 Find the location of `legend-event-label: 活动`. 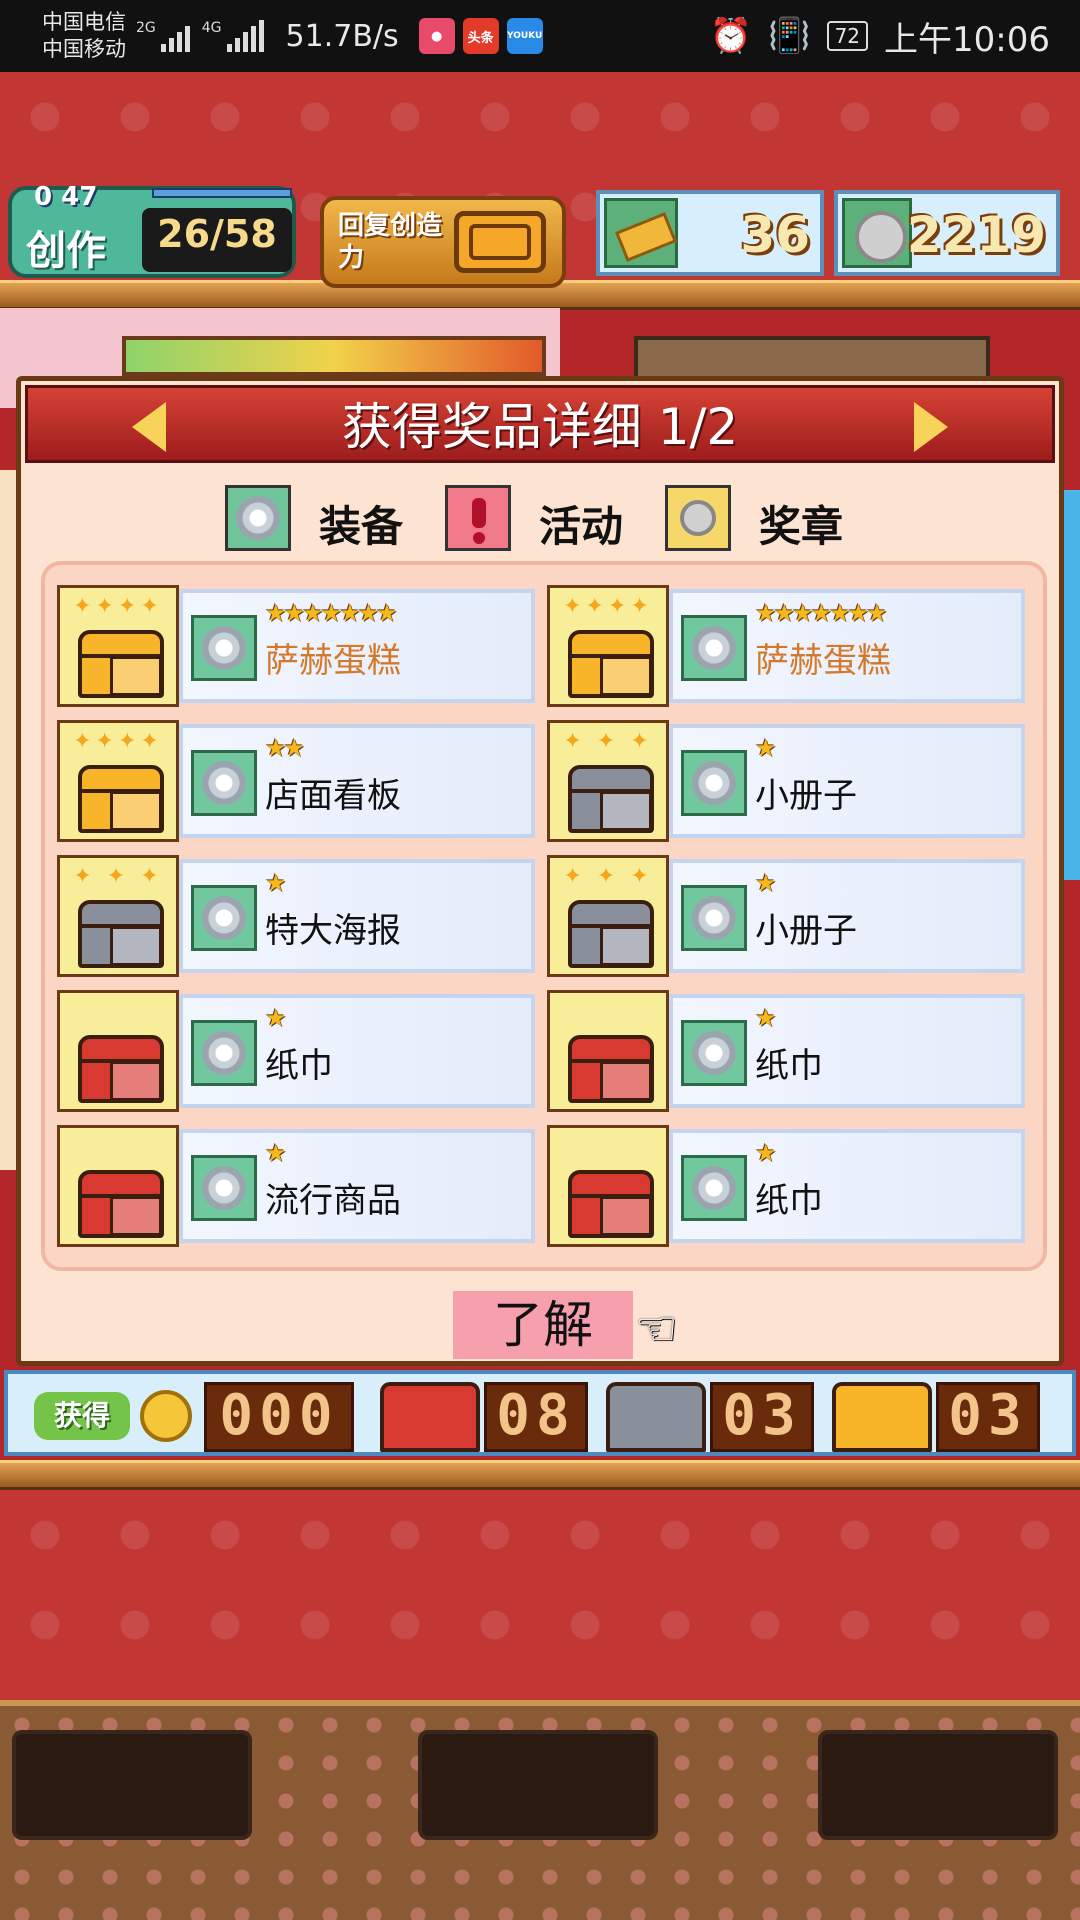

legend-event-label: 活动 is located at coordinates (581, 526).